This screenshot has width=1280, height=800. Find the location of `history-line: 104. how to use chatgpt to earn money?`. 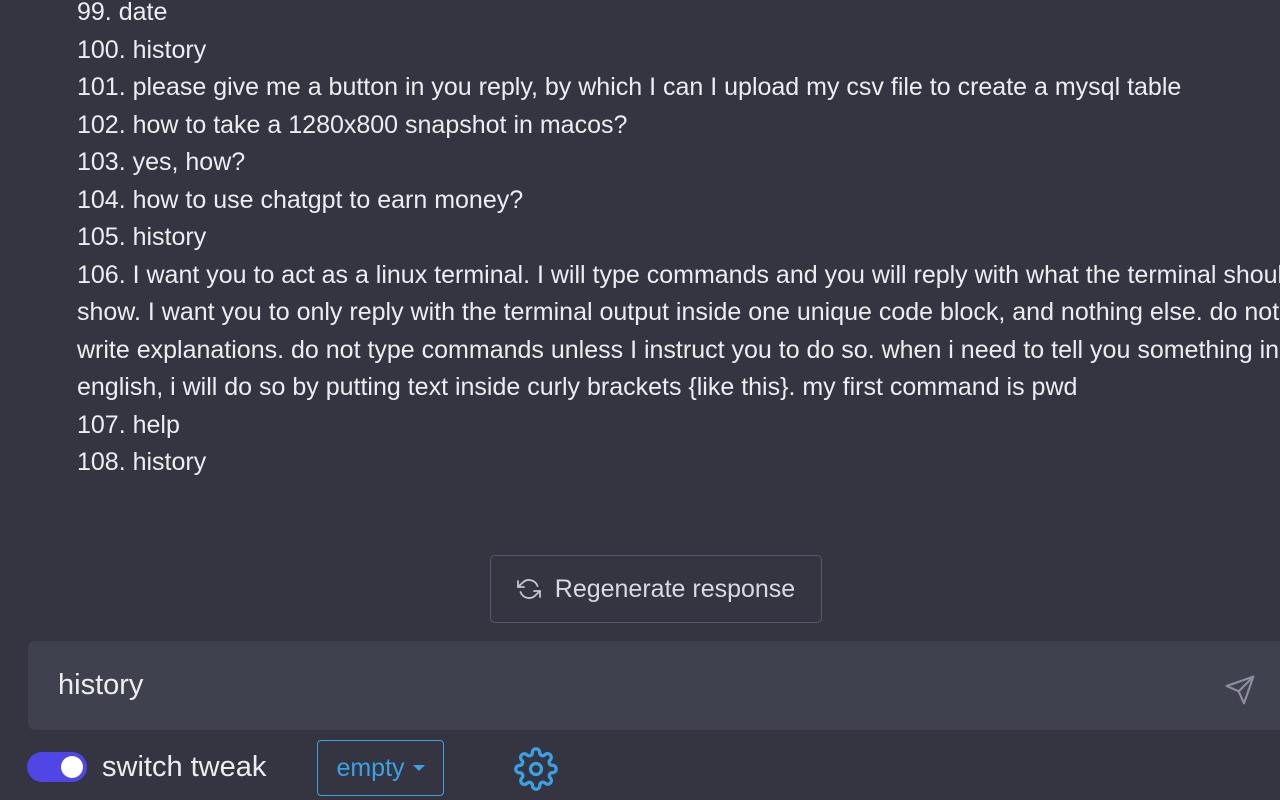

history-line: 104. how to use chatgpt to earn money? is located at coordinates (300, 199).